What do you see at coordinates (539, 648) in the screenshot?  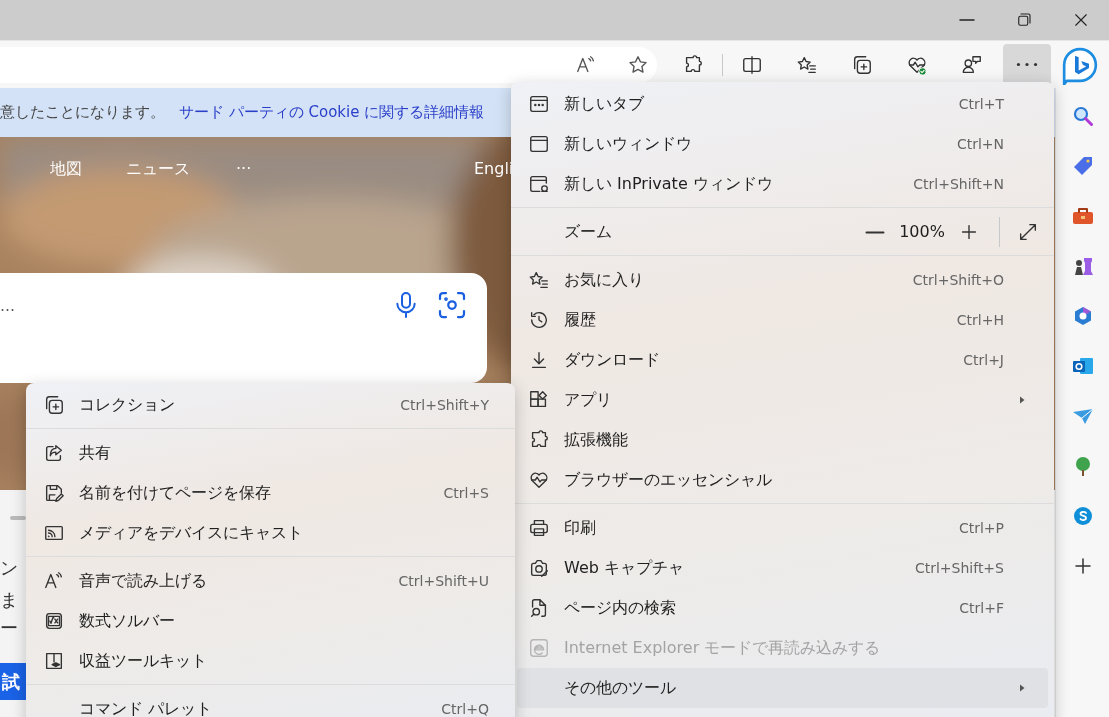 I see `ie-icon` at bounding box center [539, 648].